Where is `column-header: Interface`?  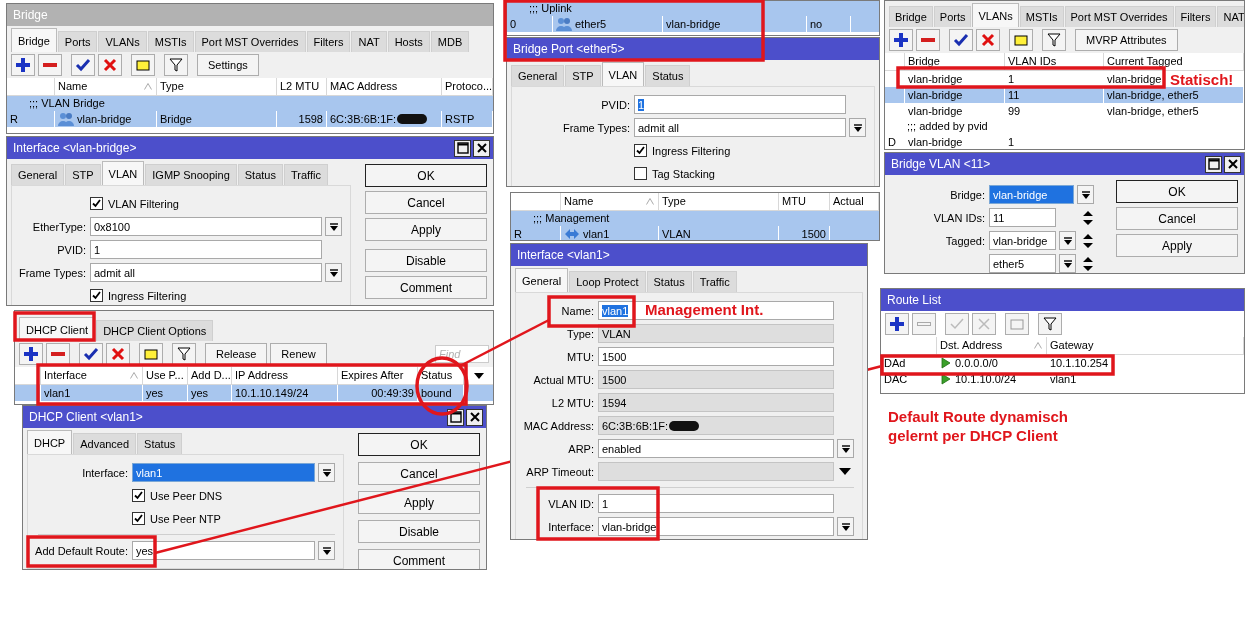
column-header: Interface is located at coordinates (92, 375).